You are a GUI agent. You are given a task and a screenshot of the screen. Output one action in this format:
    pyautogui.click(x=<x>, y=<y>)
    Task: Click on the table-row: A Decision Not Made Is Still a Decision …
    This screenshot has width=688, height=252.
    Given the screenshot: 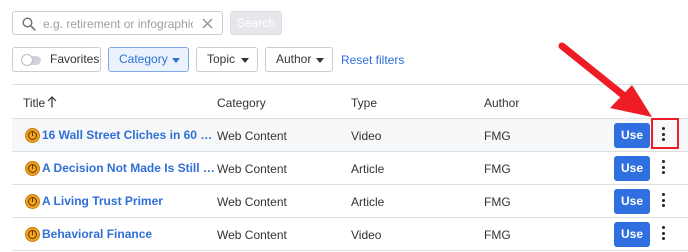 What is the action you would take?
    pyautogui.click(x=350, y=168)
    